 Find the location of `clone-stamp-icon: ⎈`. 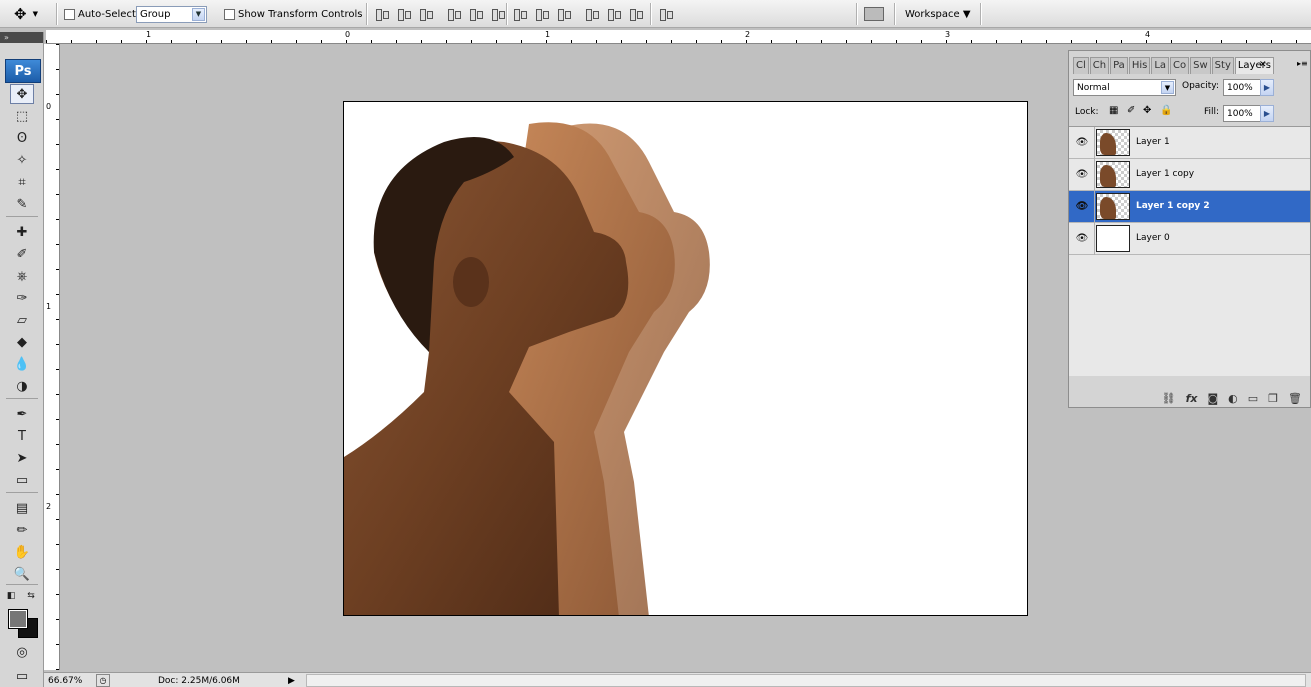

clone-stamp-icon: ⎈ is located at coordinates (22, 276).